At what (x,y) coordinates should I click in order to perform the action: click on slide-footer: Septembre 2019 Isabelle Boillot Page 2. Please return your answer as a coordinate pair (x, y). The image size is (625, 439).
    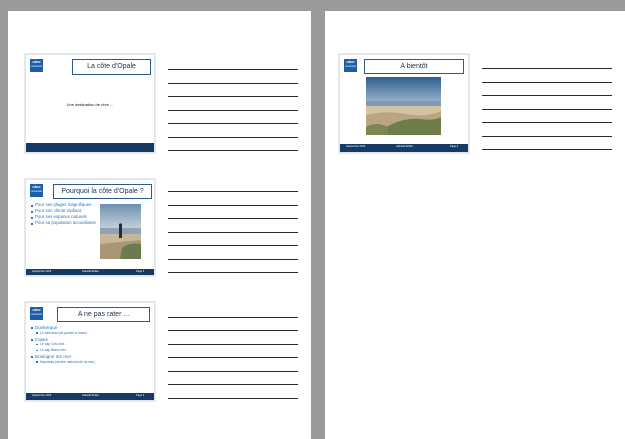
    Looking at the image, I should click on (90, 272).